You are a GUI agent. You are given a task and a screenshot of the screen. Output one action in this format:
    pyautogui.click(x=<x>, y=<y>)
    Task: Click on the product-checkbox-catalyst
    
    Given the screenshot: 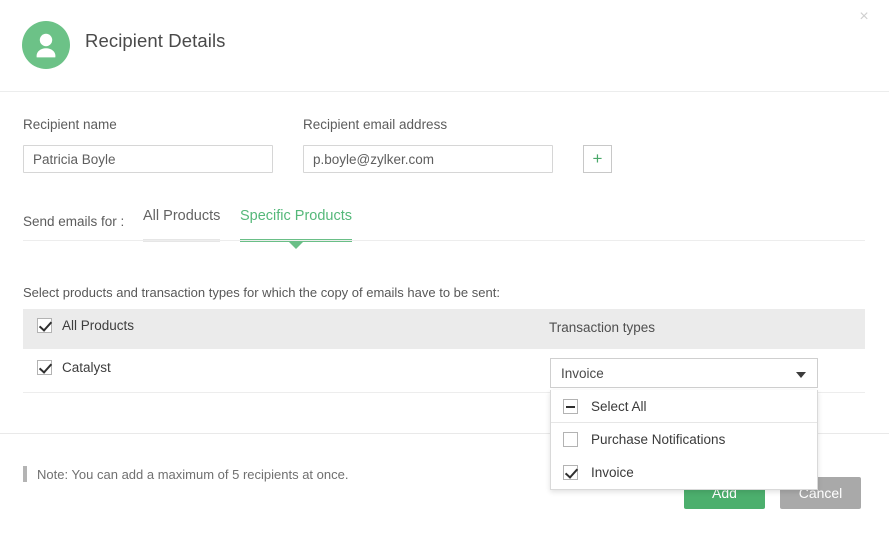 What is the action you would take?
    pyautogui.click(x=44, y=367)
    